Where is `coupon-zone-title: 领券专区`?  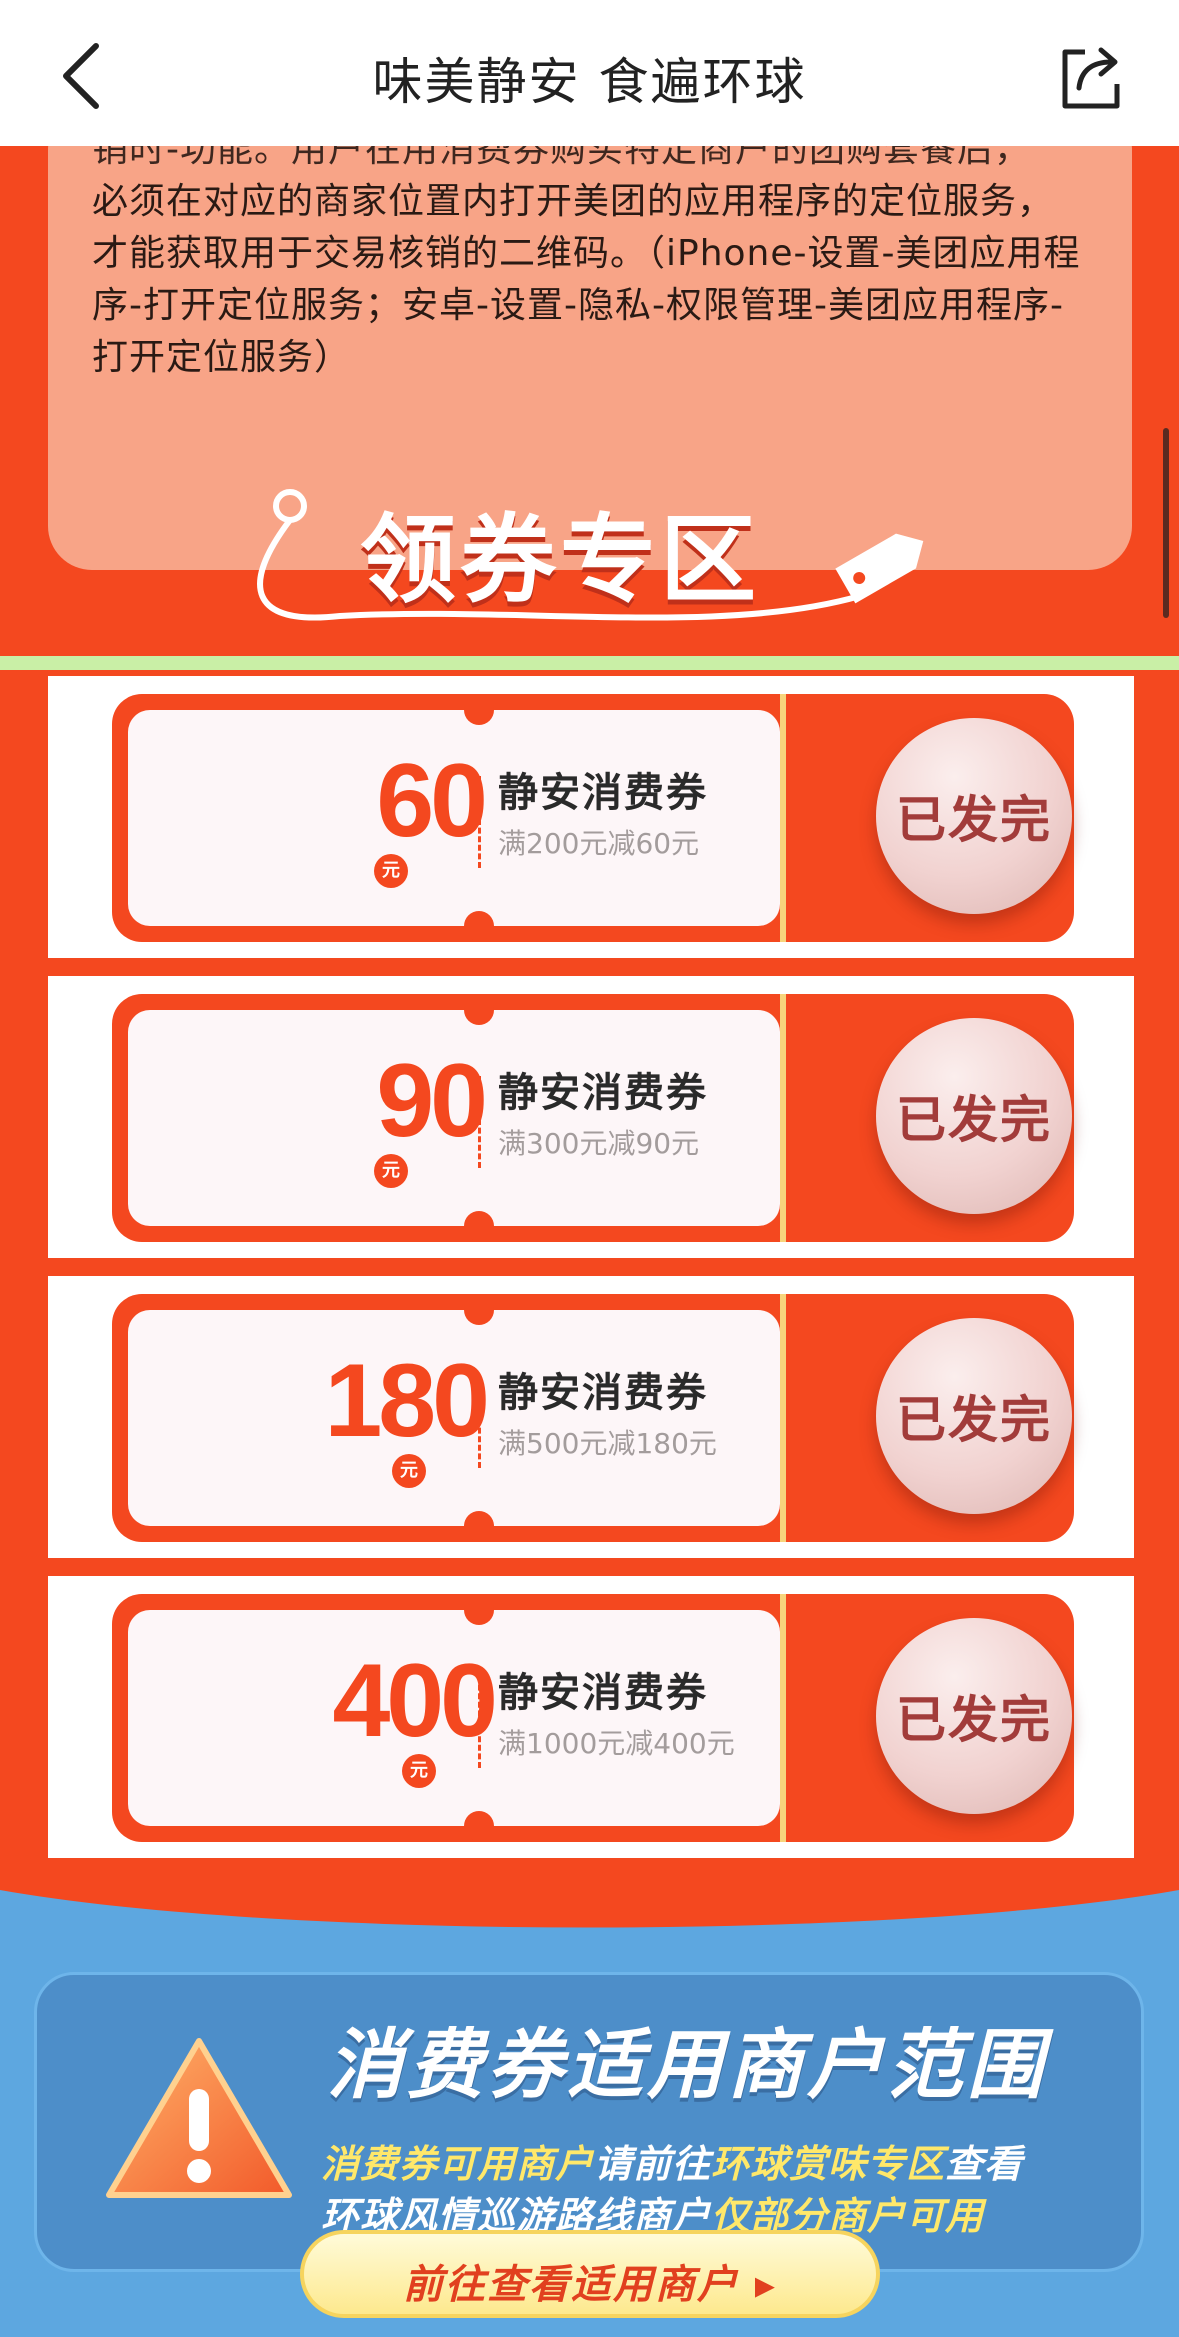 coupon-zone-title: 领券专区 is located at coordinates (560, 560).